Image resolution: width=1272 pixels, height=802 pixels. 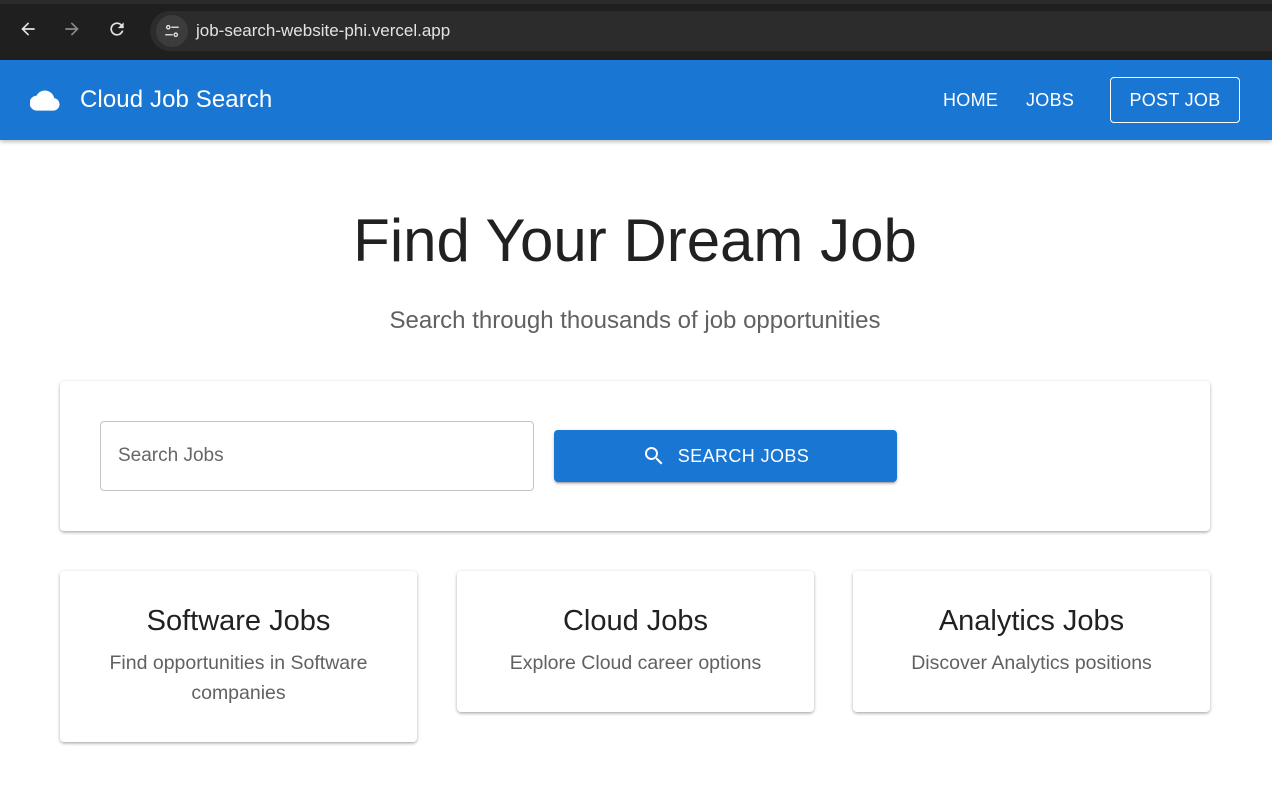 I want to click on arrow-right-icon, so click(x=72, y=29).